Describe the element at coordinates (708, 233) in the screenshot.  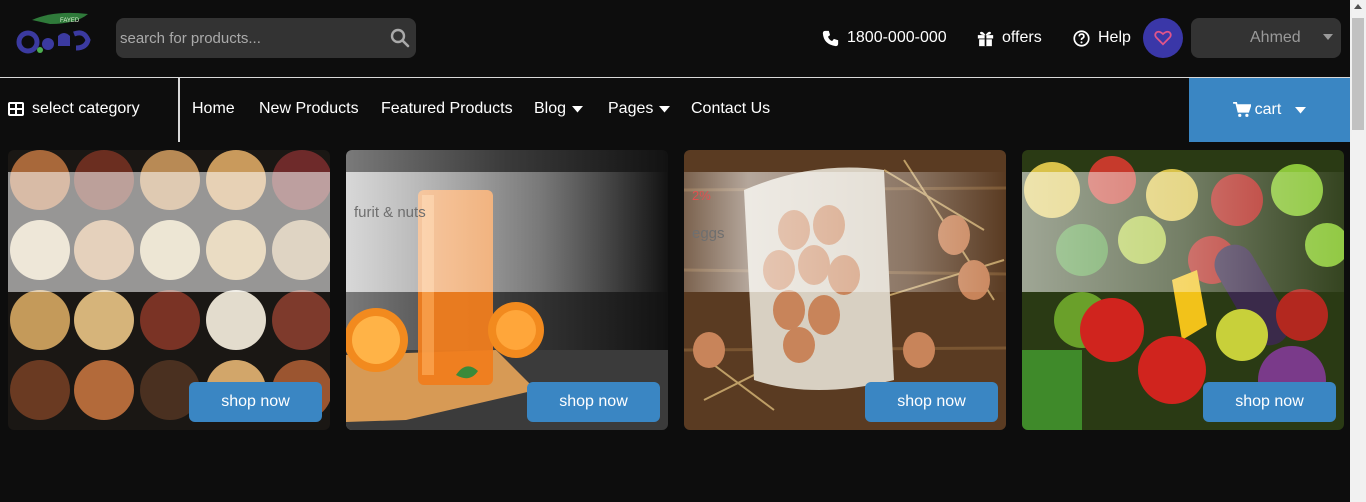
I see `card-title: eggs` at that location.